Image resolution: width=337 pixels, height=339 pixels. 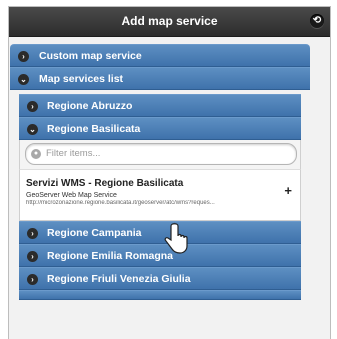 What do you see at coordinates (36, 154) in the screenshot?
I see `search-icon: ●` at bounding box center [36, 154].